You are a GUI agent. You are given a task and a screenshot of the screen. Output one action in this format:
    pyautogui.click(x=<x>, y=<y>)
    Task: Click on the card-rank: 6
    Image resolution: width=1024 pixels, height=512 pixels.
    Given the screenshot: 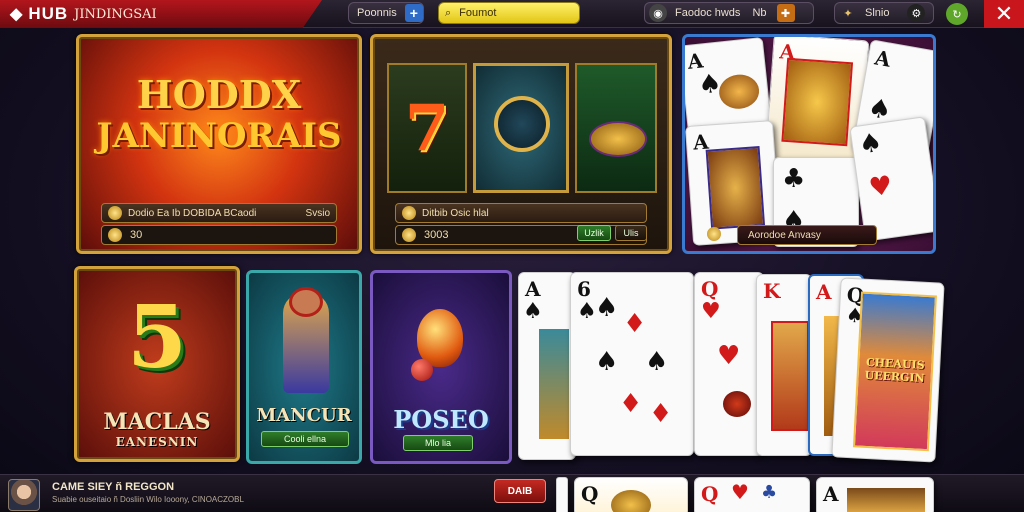 What is the action you would take?
    pyautogui.click(x=584, y=289)
    